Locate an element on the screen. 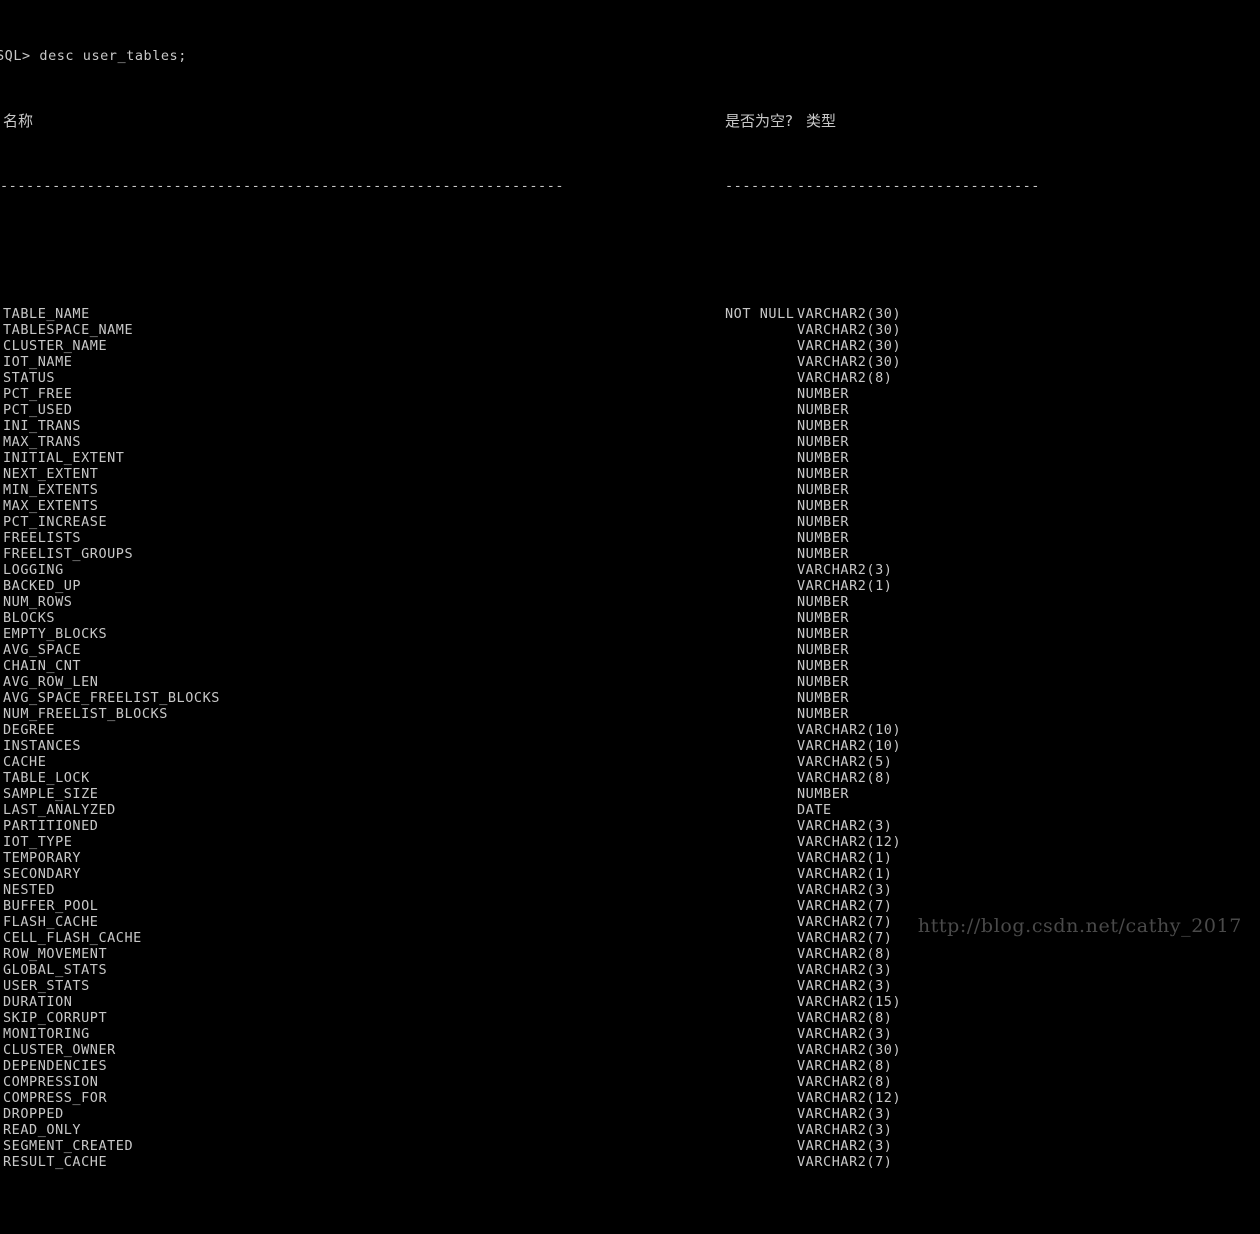 This screenshot has width=1260, height=1234. table-row: GLOBAL_STATS VARCHAR2(3) is located at coordinates (630, 970).